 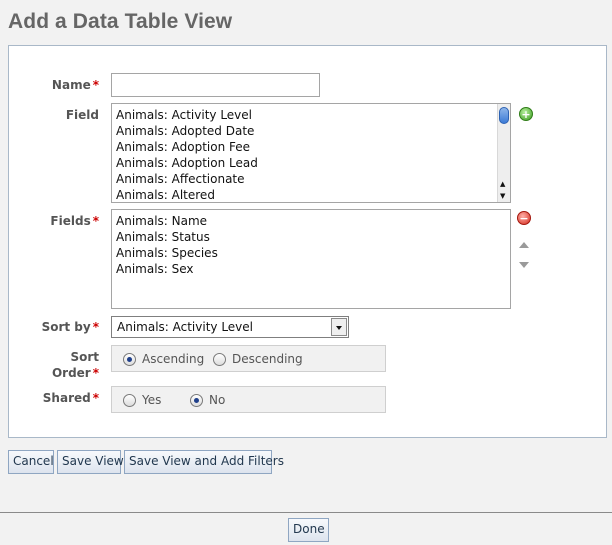 I want to click on list-item: Animals: Name, so click(x=311, y=221).